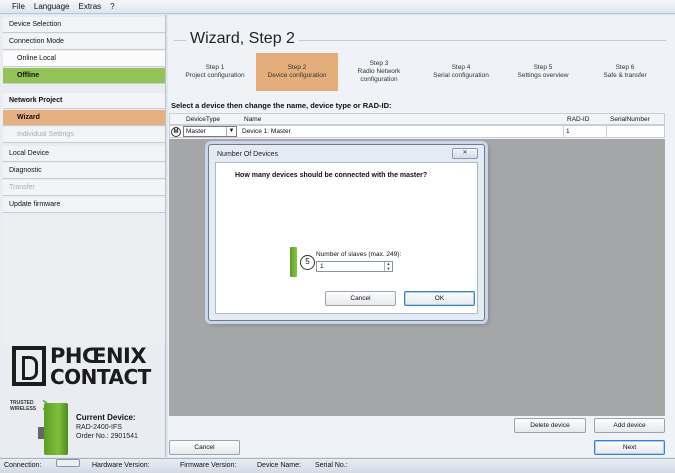 The width and height of the screenshot is (675, 473). What do you see at coordinates (354, 266) in the screenshot?
I see `slaves-count-input: 1 ▲ ▼` at bounding box center [354, 266].